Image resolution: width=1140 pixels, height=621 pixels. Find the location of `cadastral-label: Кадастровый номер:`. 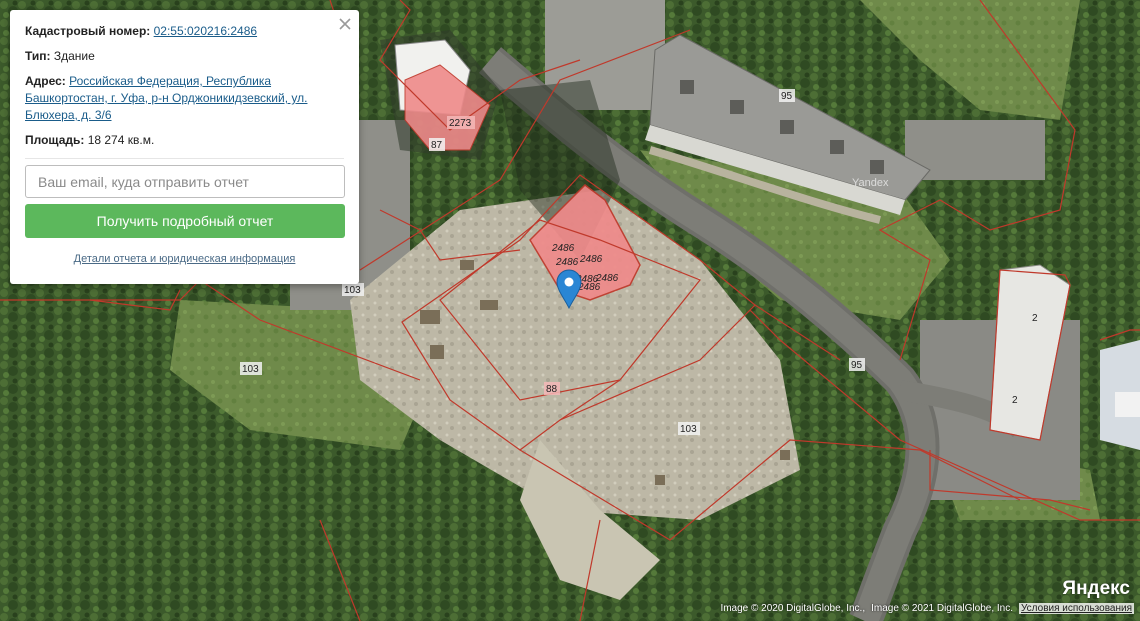

cadastral-label: Кадастровый номер: is located at coordinates (88, 31).